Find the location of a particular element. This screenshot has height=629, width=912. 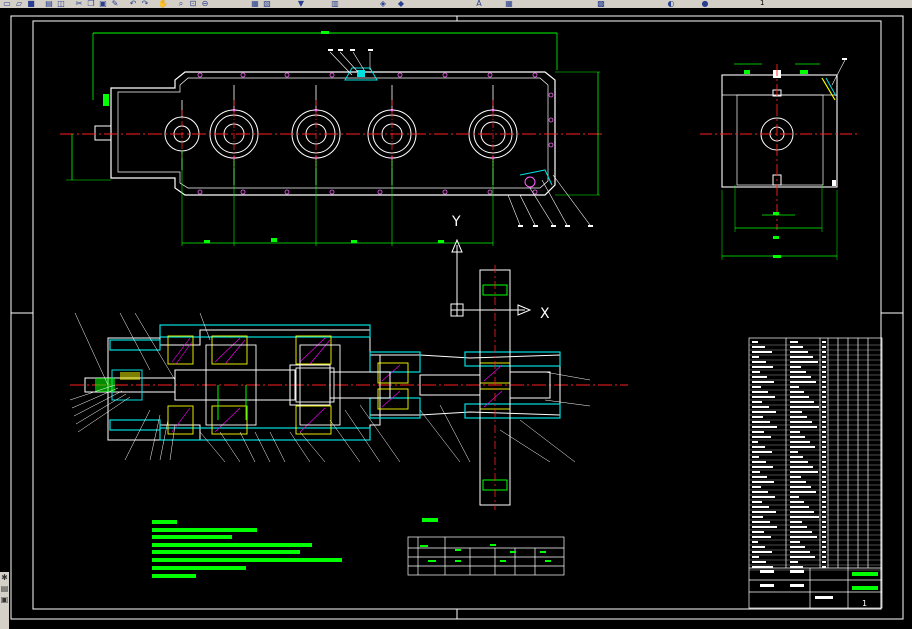

linetype-icon: ◐ is located at coordinates (671, 4).